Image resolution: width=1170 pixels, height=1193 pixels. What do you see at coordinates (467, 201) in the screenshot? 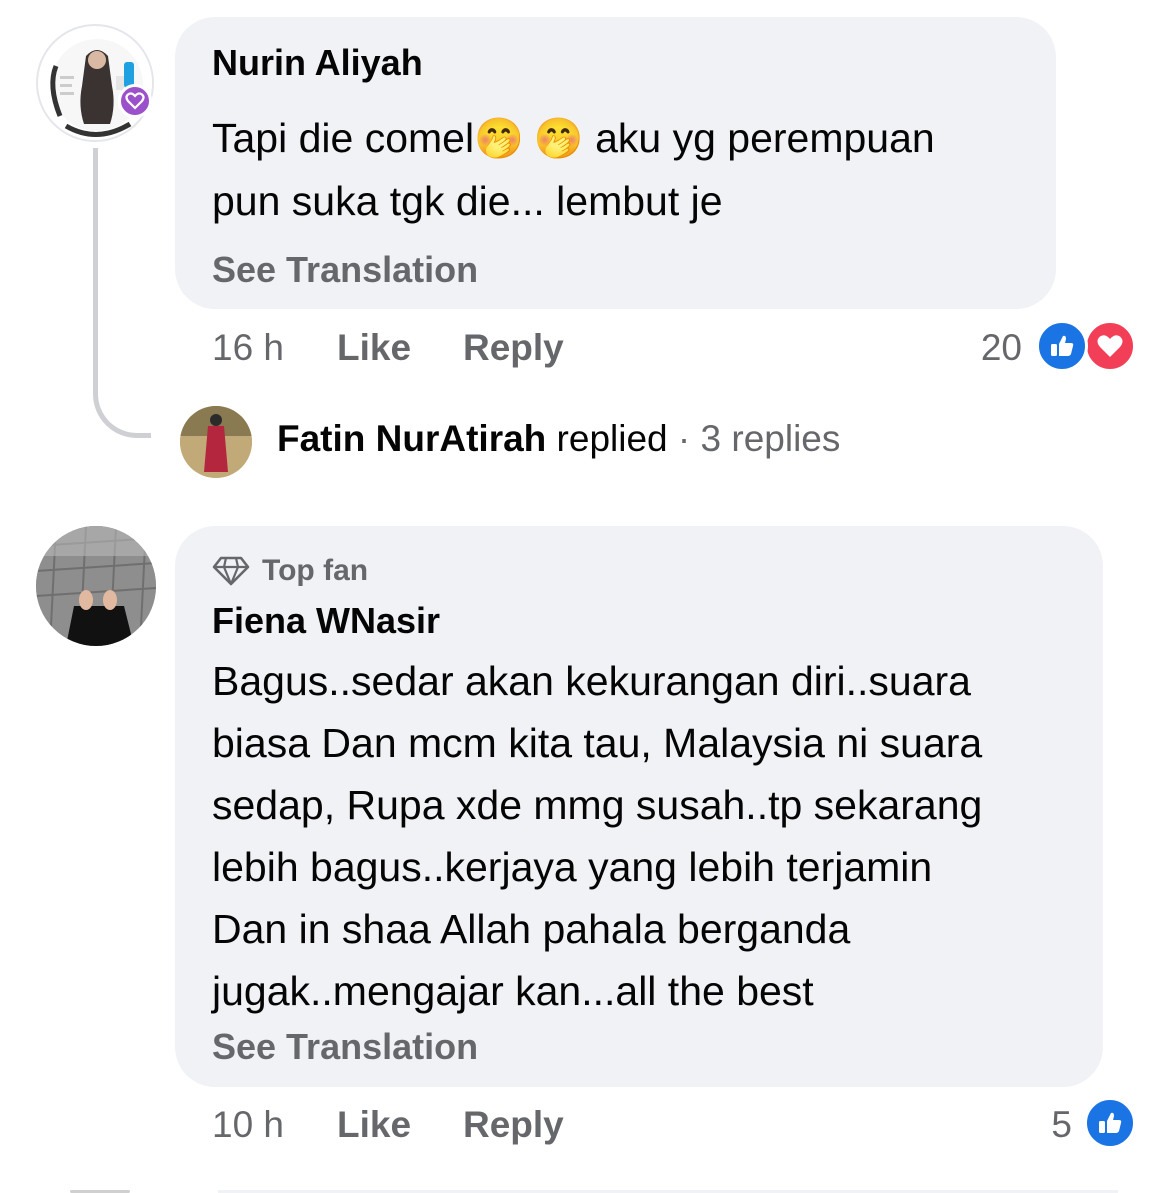
I see `comment-text-line-2: pun suka tgk die... lembut je` at bounding box center [467, 201].